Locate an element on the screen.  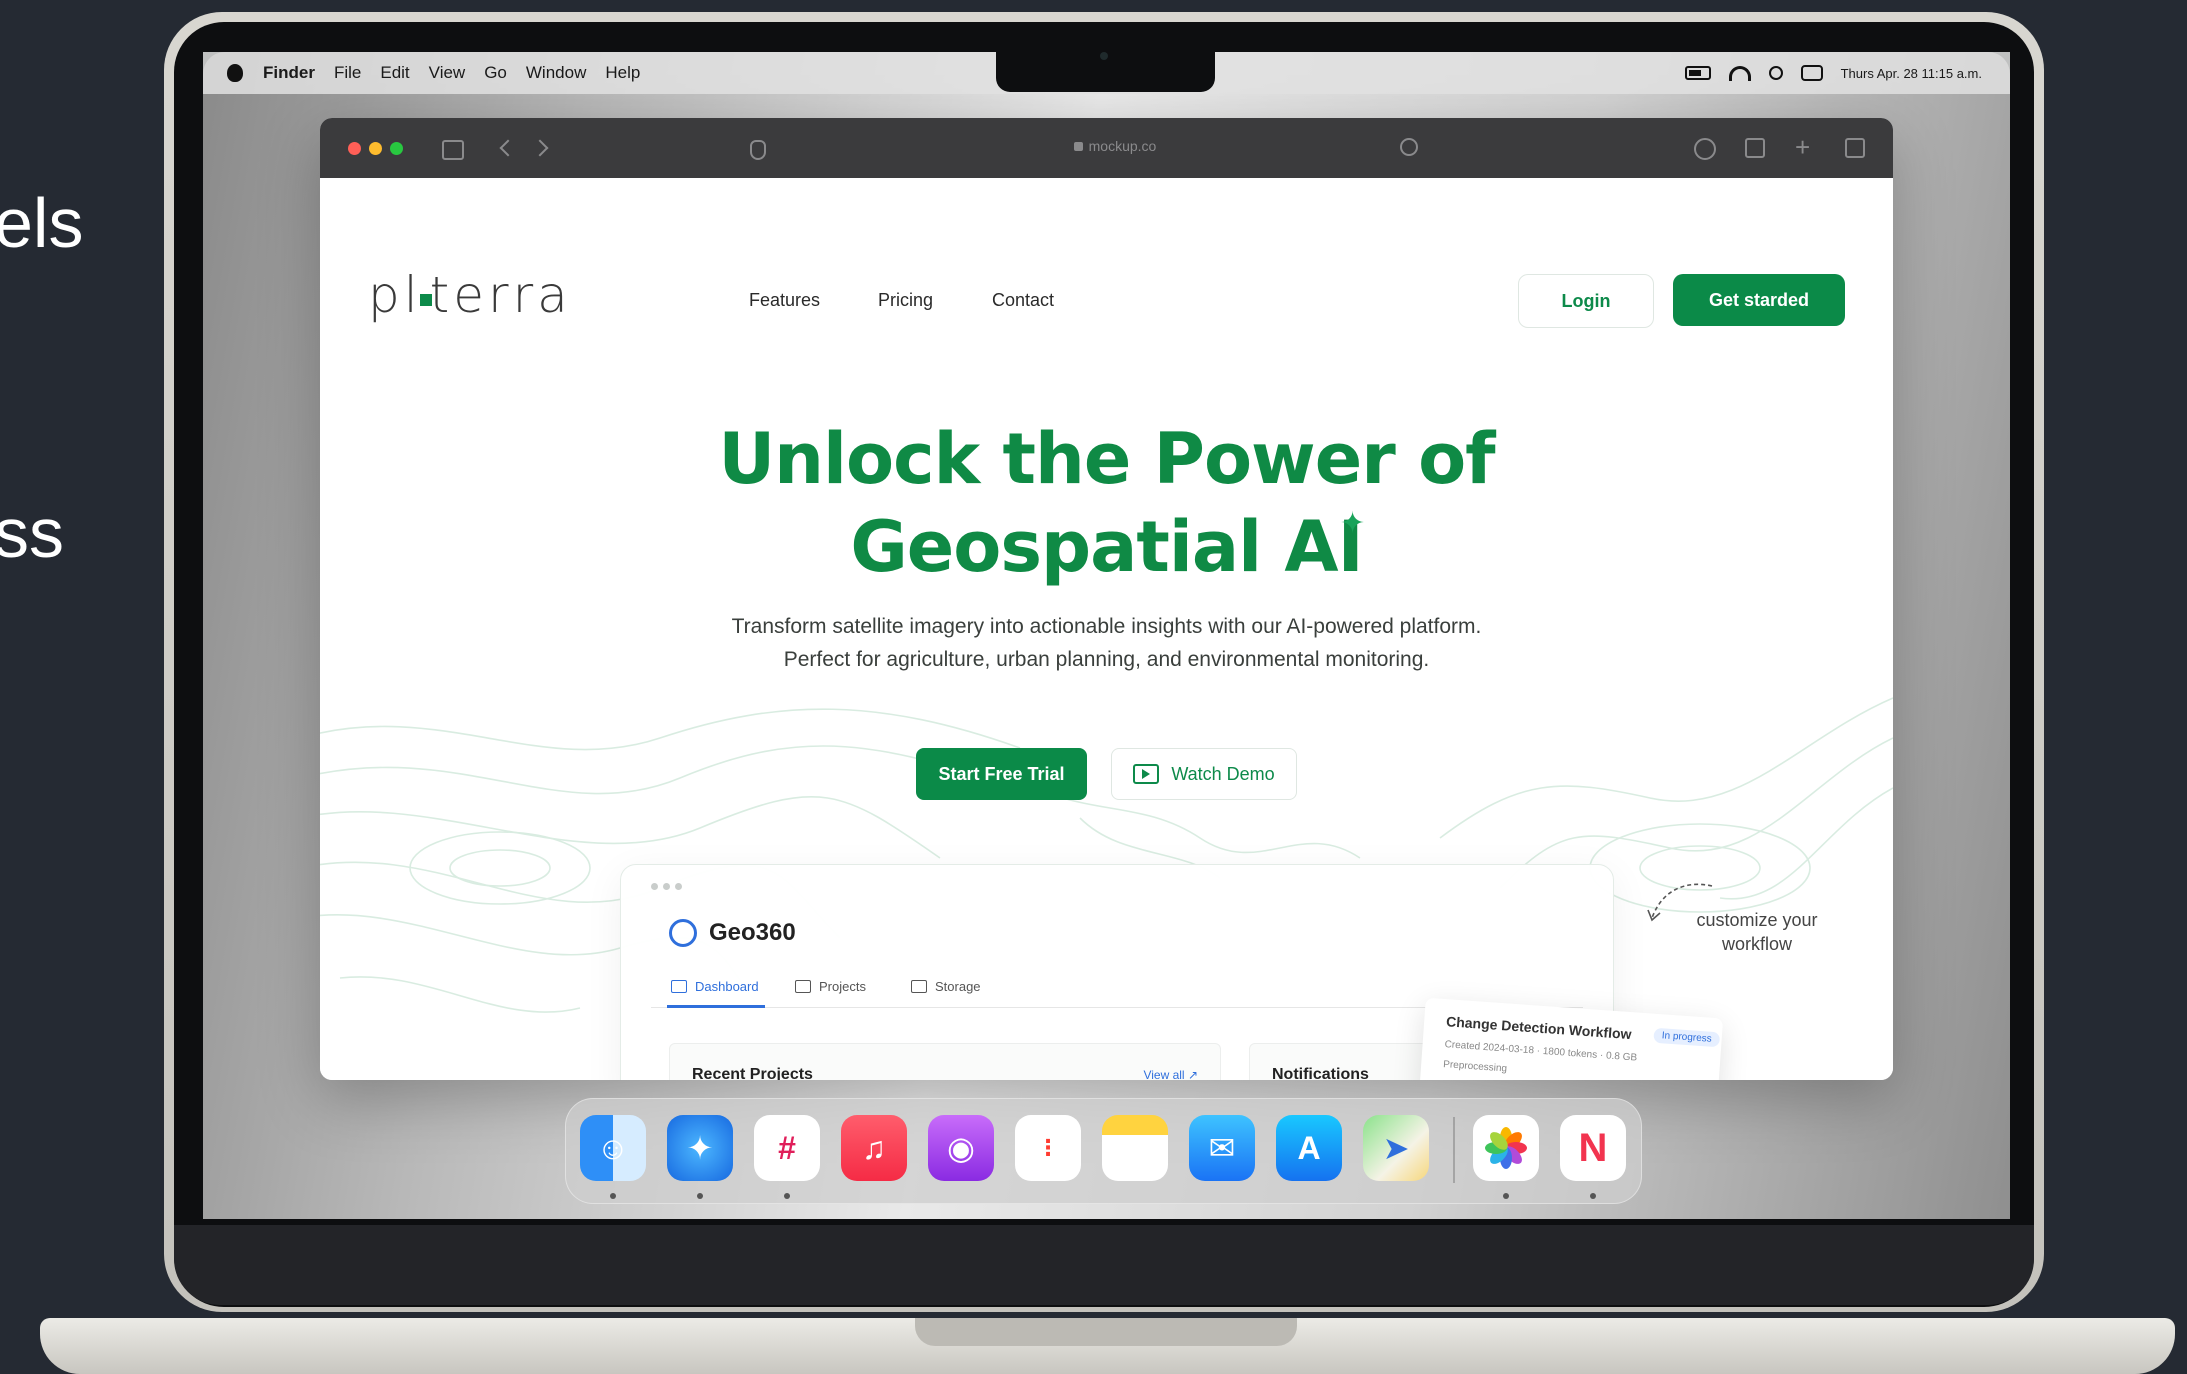
music-icon: ♫ is located at coordinates (874, 1148).